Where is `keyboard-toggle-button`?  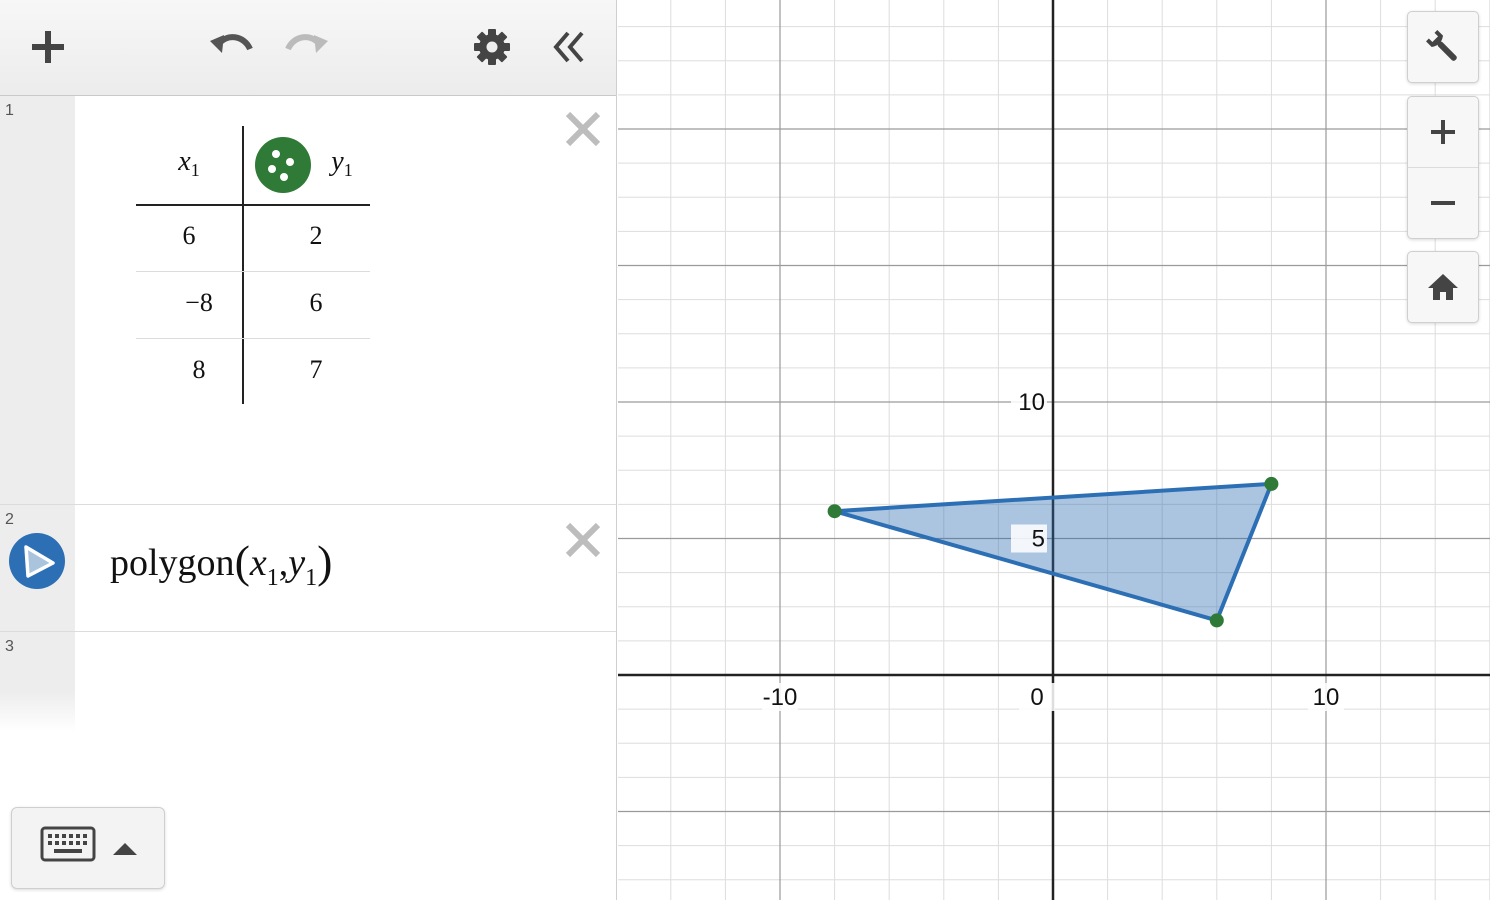
keyboard-toggle-button is located at coordinates (88, 848).